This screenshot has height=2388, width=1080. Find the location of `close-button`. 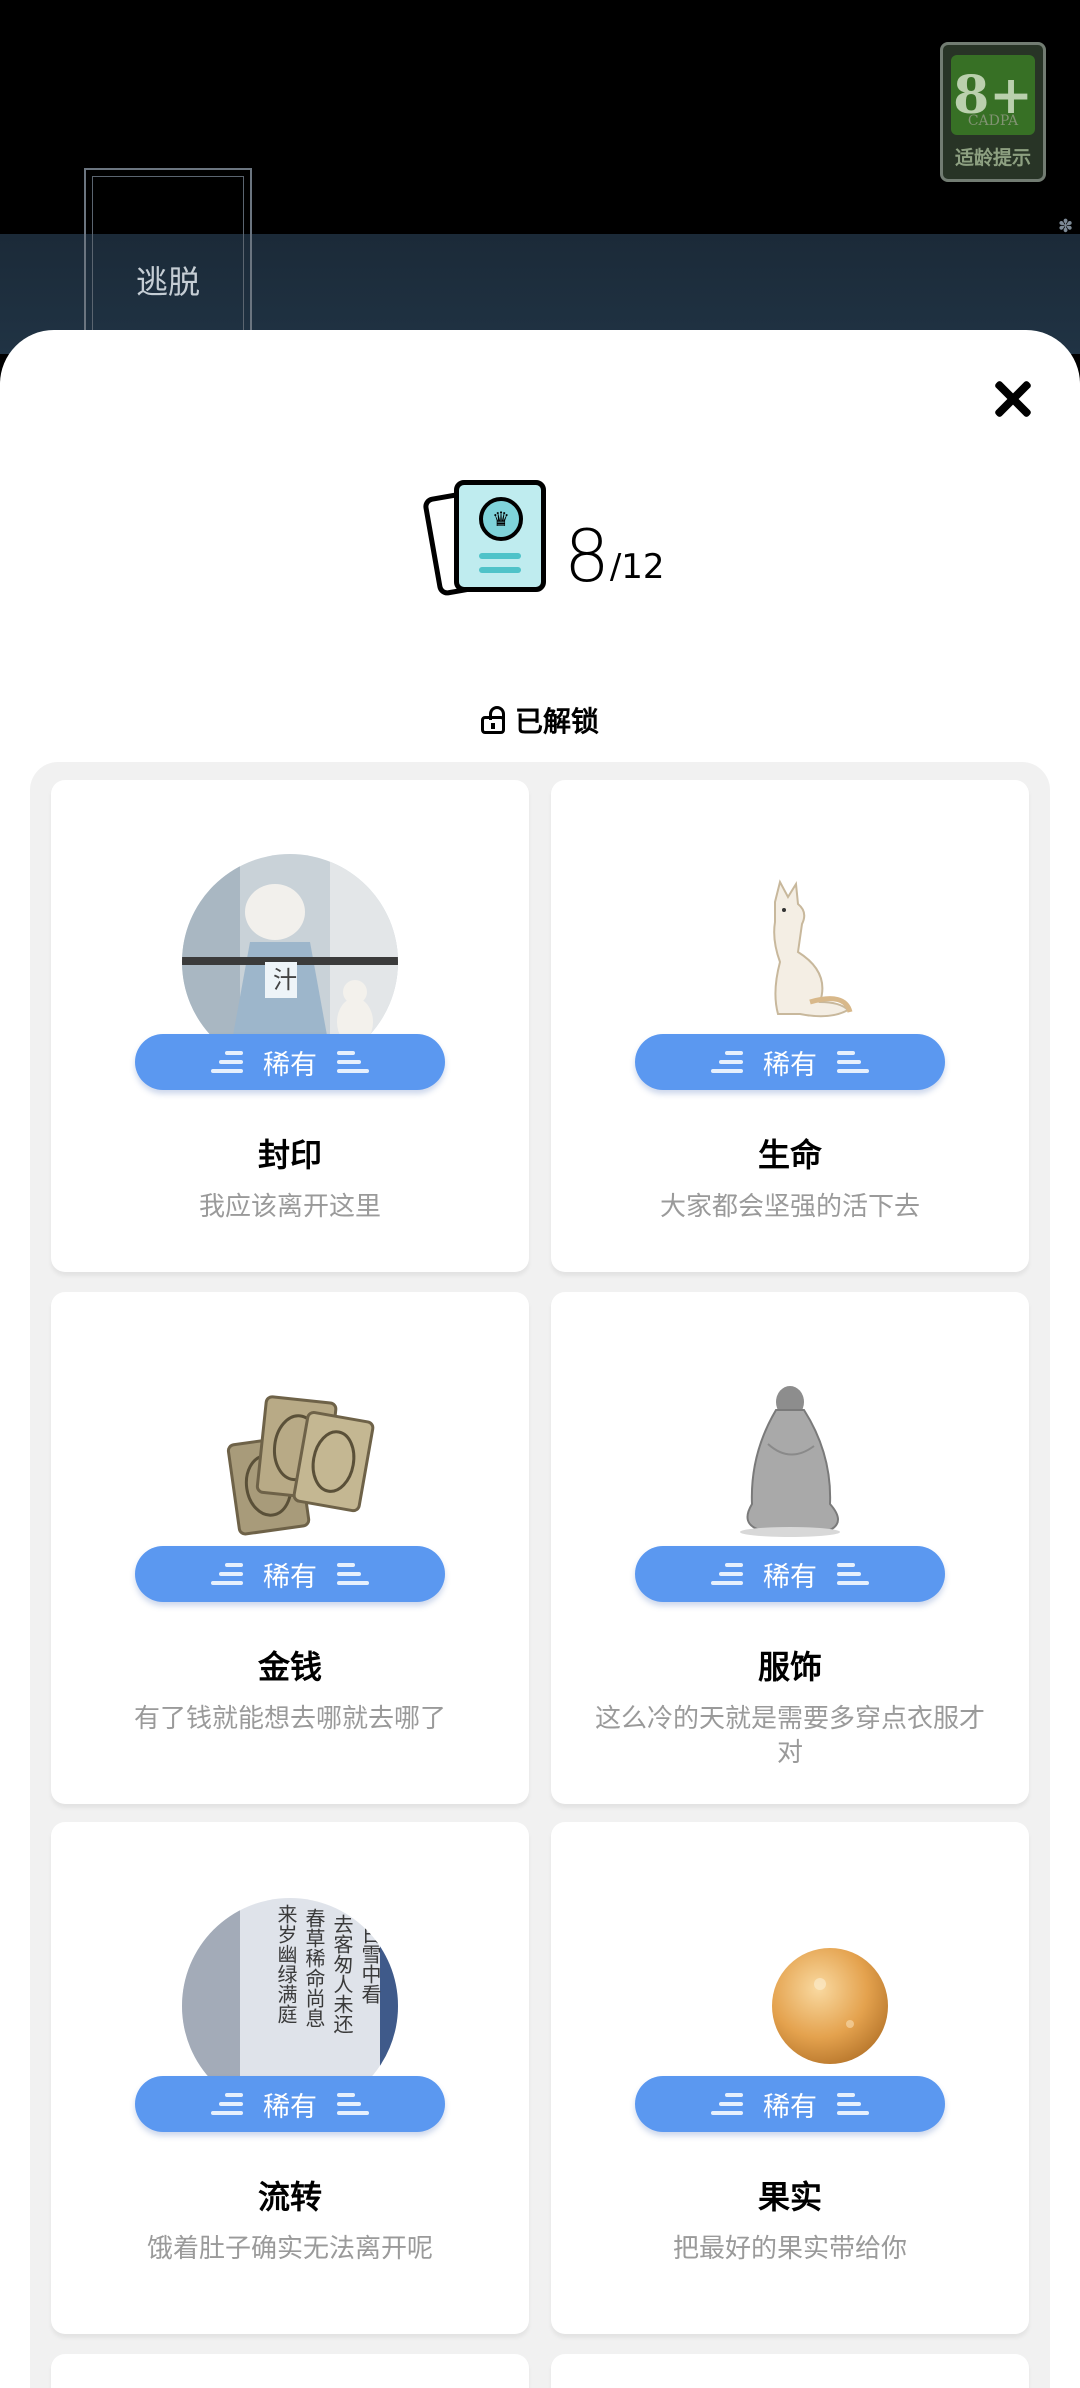

close-button is located at coordinates (1013, 399).